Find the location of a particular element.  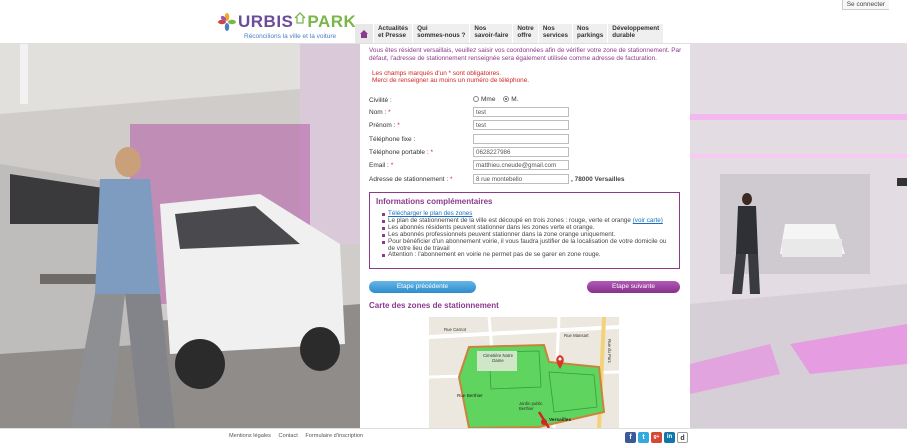

contact-link: Contact is located at coordinates (288, 436).